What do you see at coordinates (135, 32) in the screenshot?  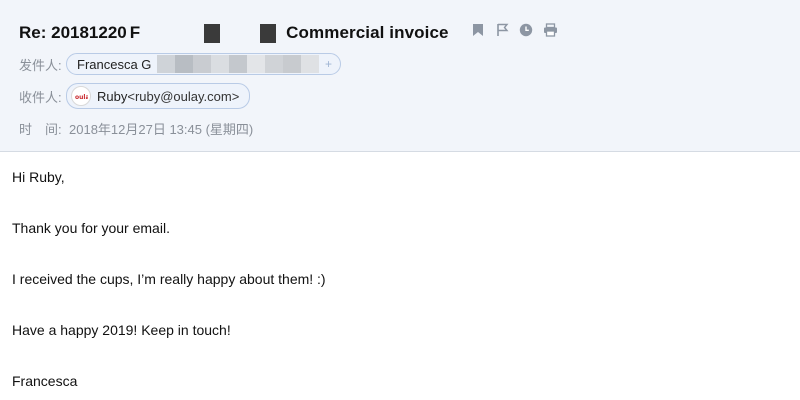 I see `subject-fragment: F` at bounding box center [135, 32].